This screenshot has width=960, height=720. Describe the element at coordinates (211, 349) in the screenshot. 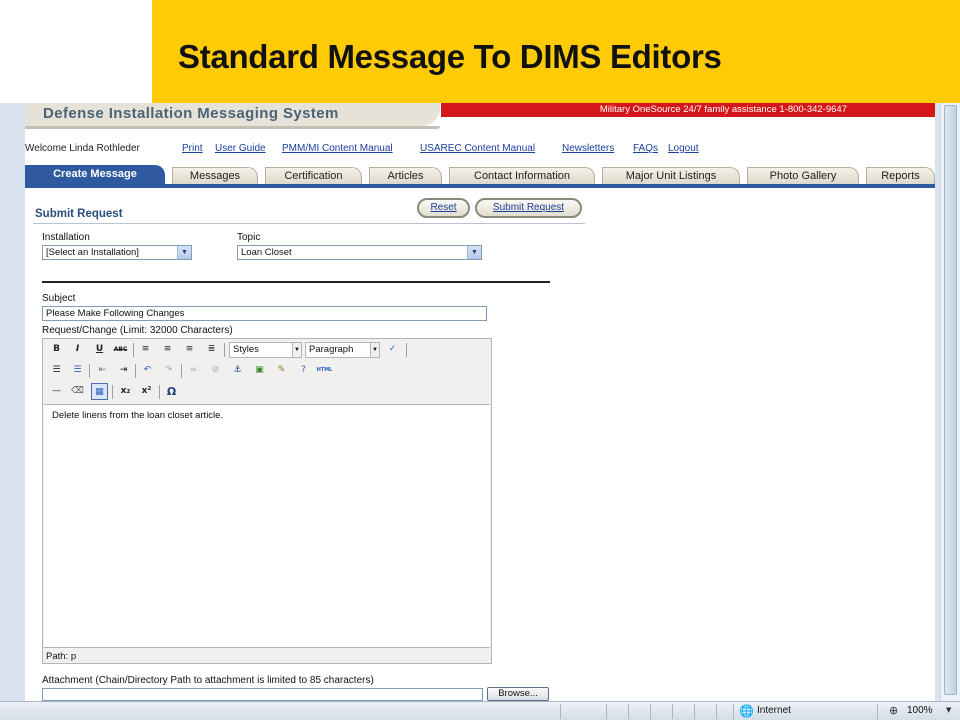

I see `align-justify-icon: ≣` at that location.